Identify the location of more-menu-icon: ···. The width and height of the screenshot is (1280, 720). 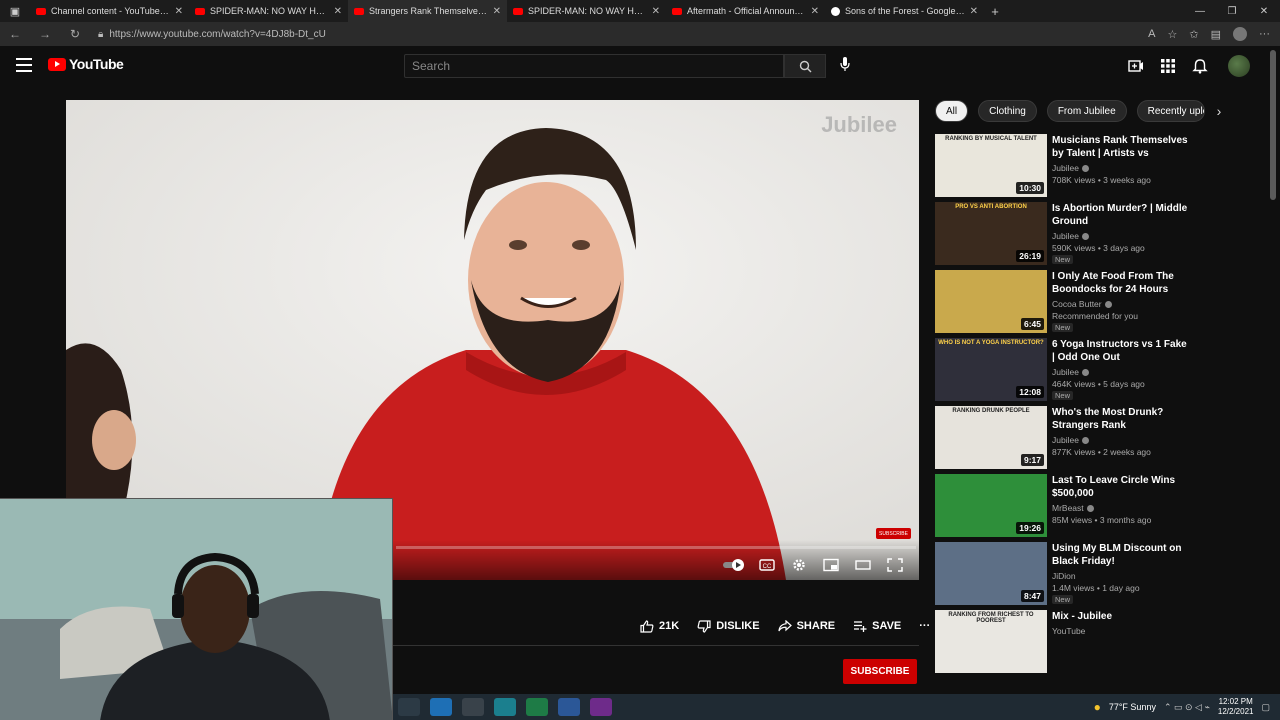
(1264, 34).